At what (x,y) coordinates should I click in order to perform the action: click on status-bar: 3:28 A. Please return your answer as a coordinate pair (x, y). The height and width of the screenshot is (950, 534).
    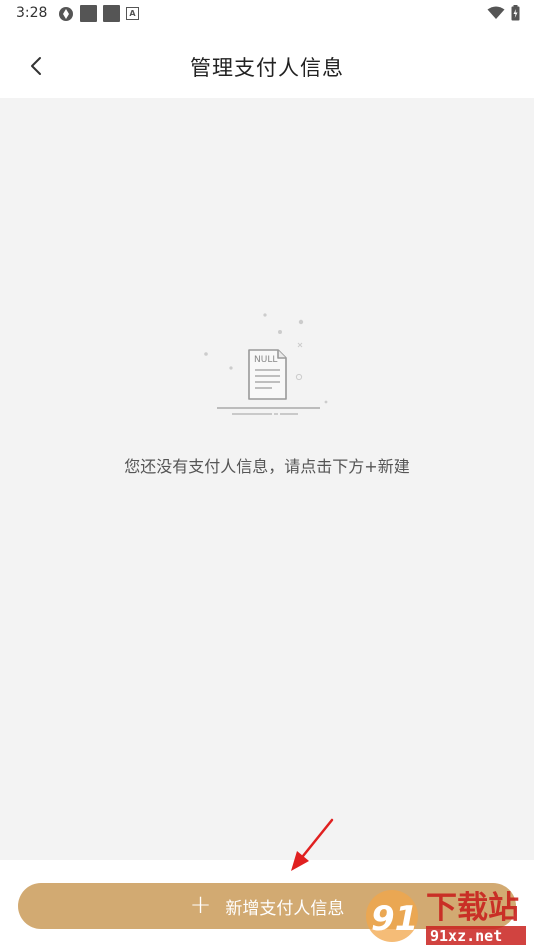
    Looking at the image, I should click on (267, 14).